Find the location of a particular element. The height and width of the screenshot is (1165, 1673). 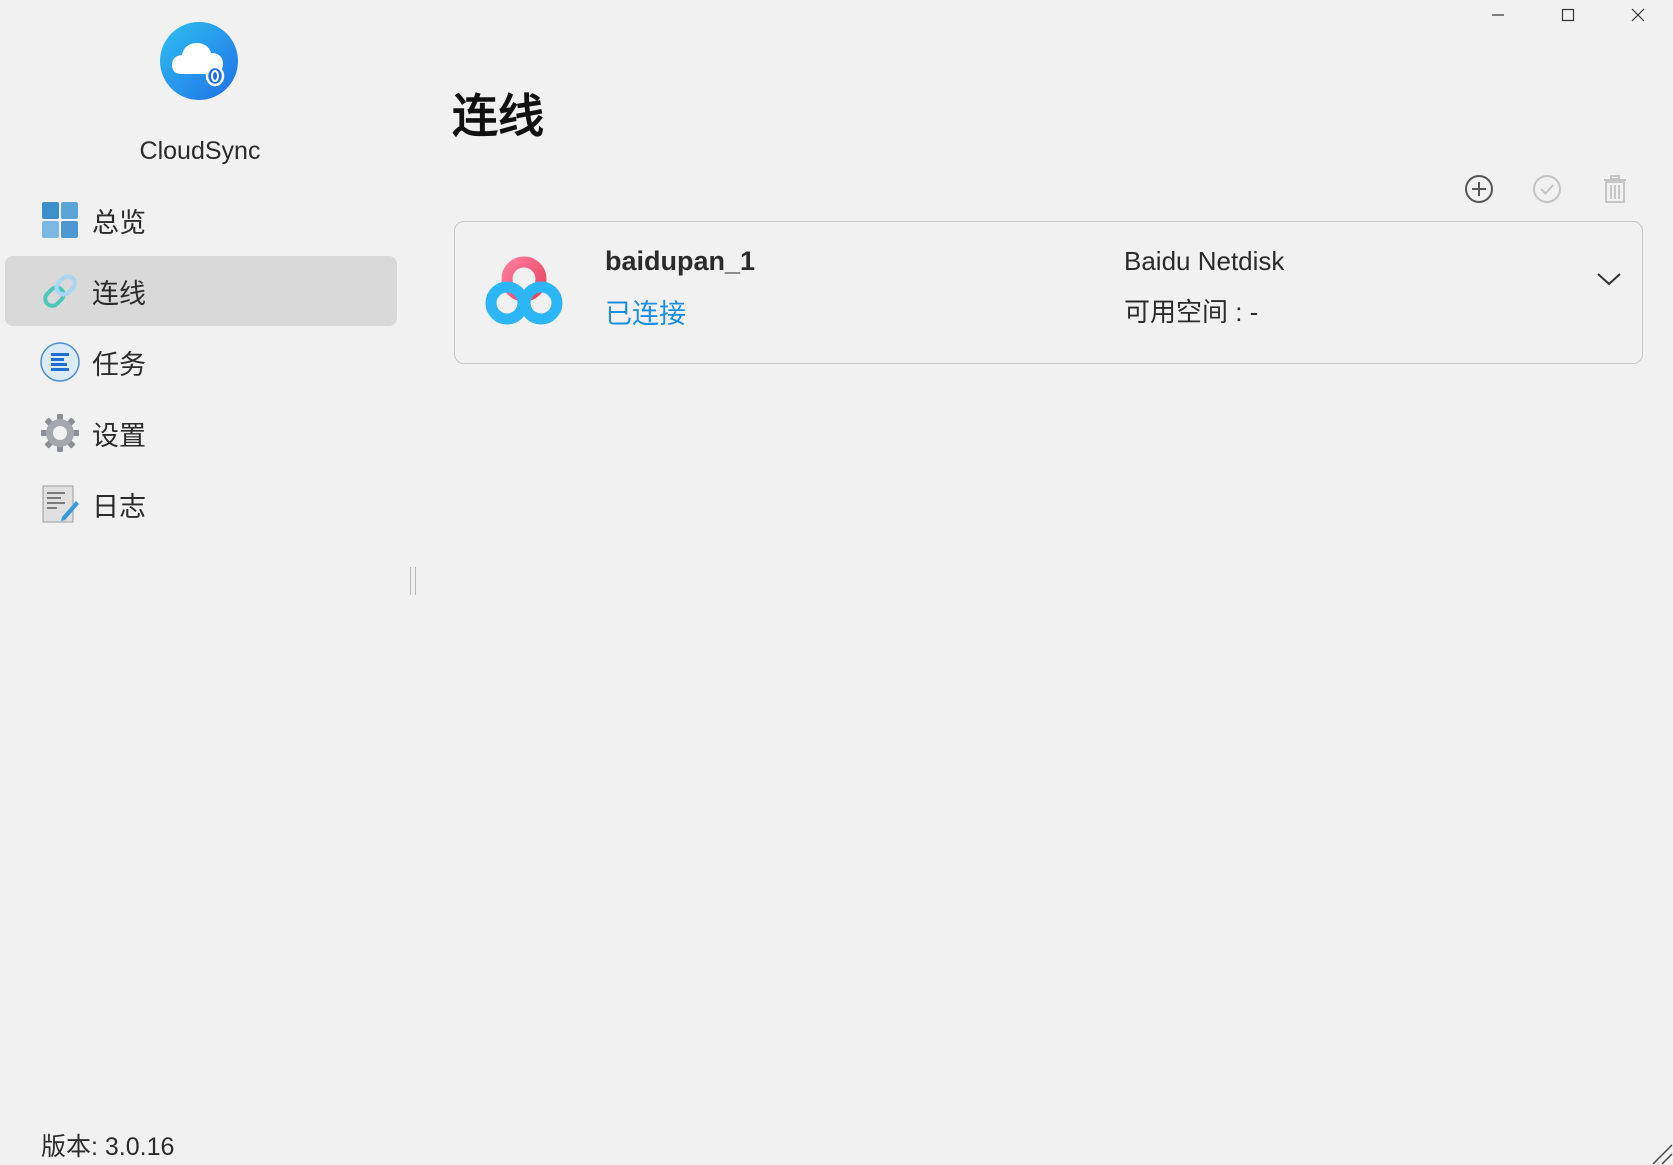

sidebar-item-logs: 日志 is located at coordinates (201, 504).